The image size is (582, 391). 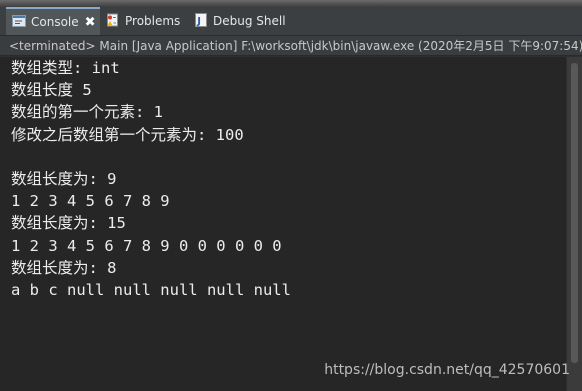 I want to click on svg-text: J, so click(x=198, y=21).